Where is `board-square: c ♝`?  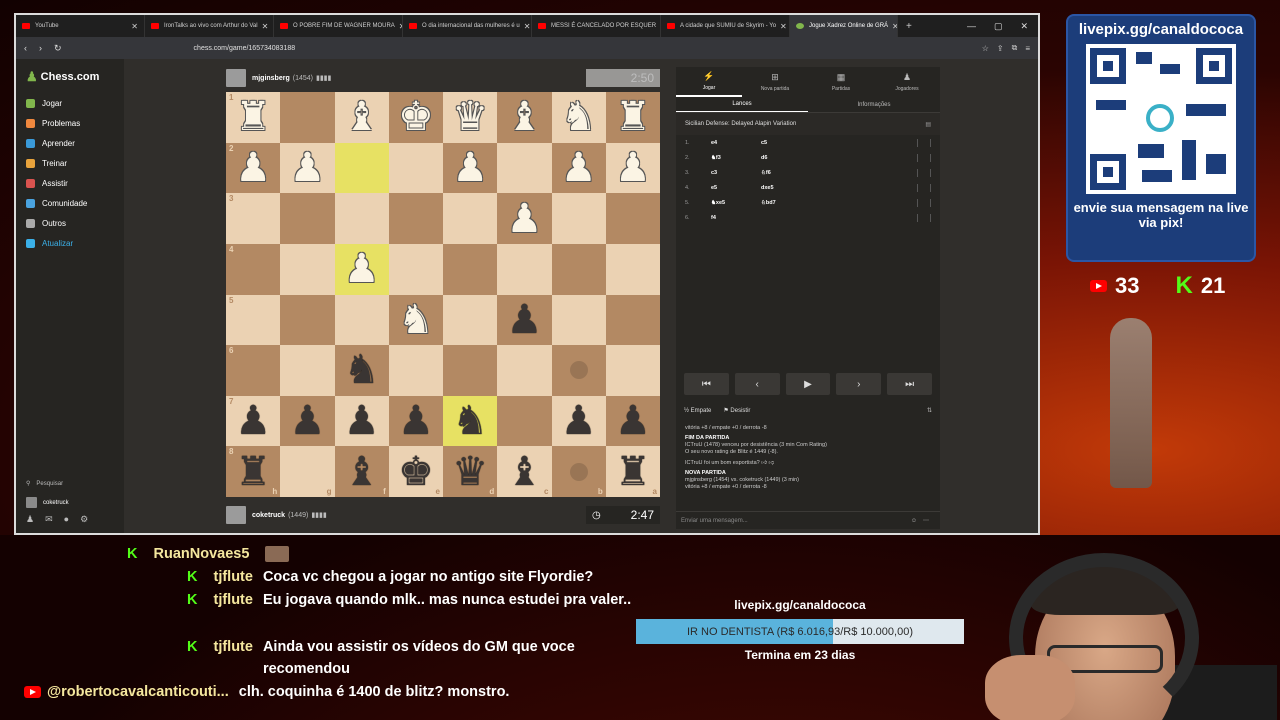
board-square: c ♝ is located at coordinates (524, 471).